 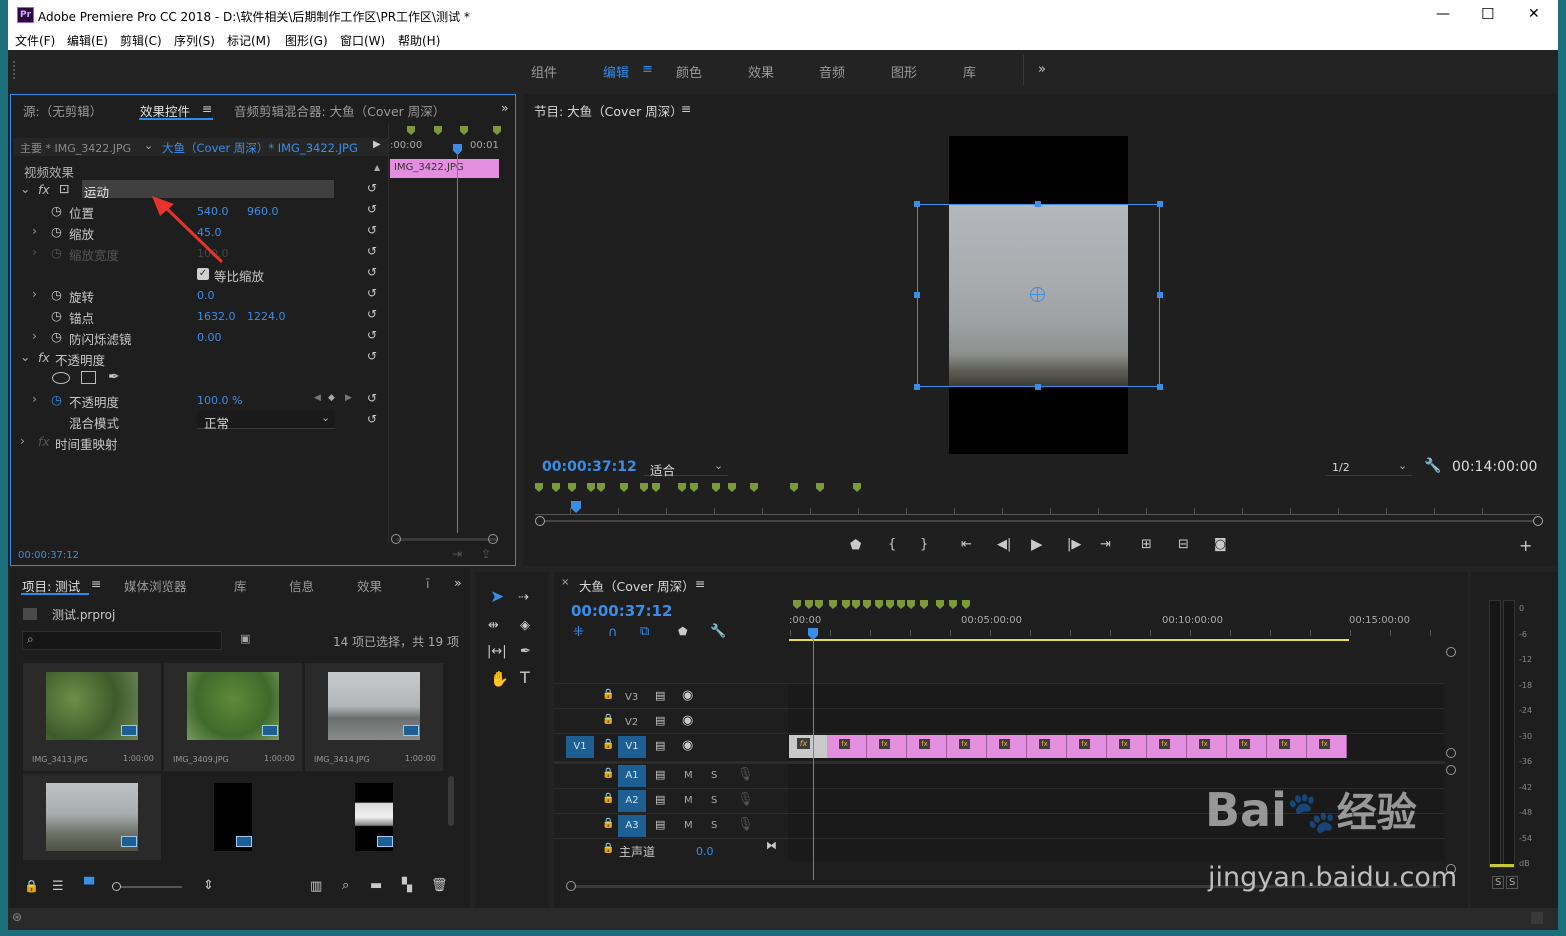 What do you see at coordinates (345, 885) in the screenshot?
I see `find-icon: ⌕` at bounding box center [345, 885].